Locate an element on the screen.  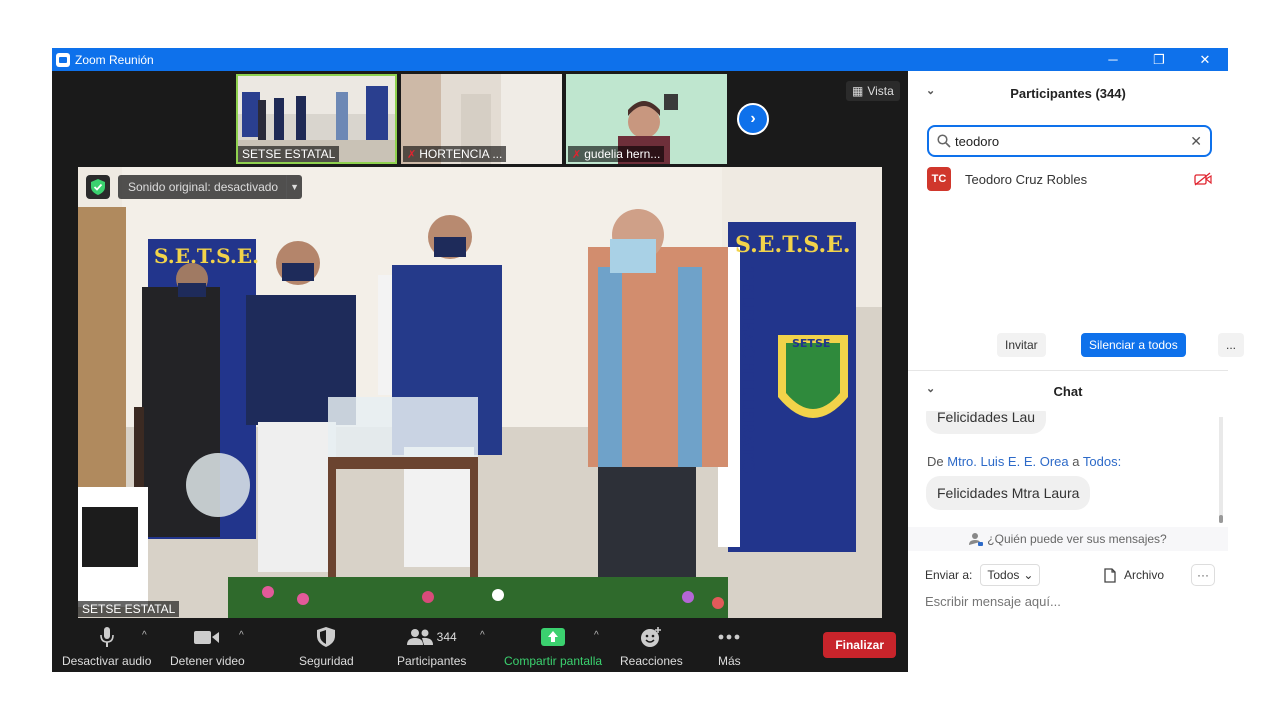
reactions-smiley-icon is located at coordinates (651, 637).